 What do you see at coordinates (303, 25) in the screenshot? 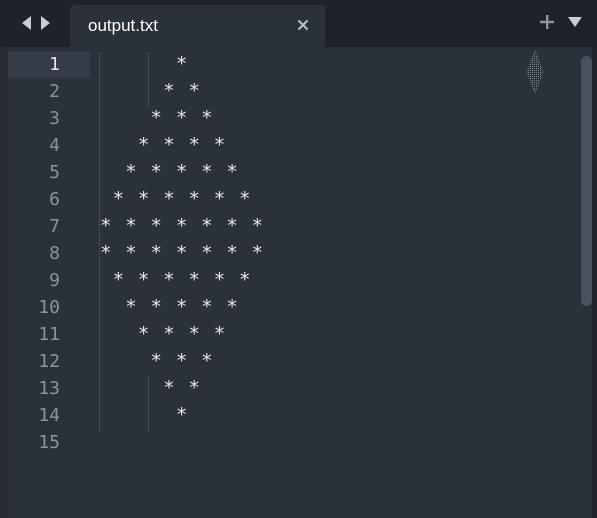
I see `close-icon` at bounding box center [303, 25].